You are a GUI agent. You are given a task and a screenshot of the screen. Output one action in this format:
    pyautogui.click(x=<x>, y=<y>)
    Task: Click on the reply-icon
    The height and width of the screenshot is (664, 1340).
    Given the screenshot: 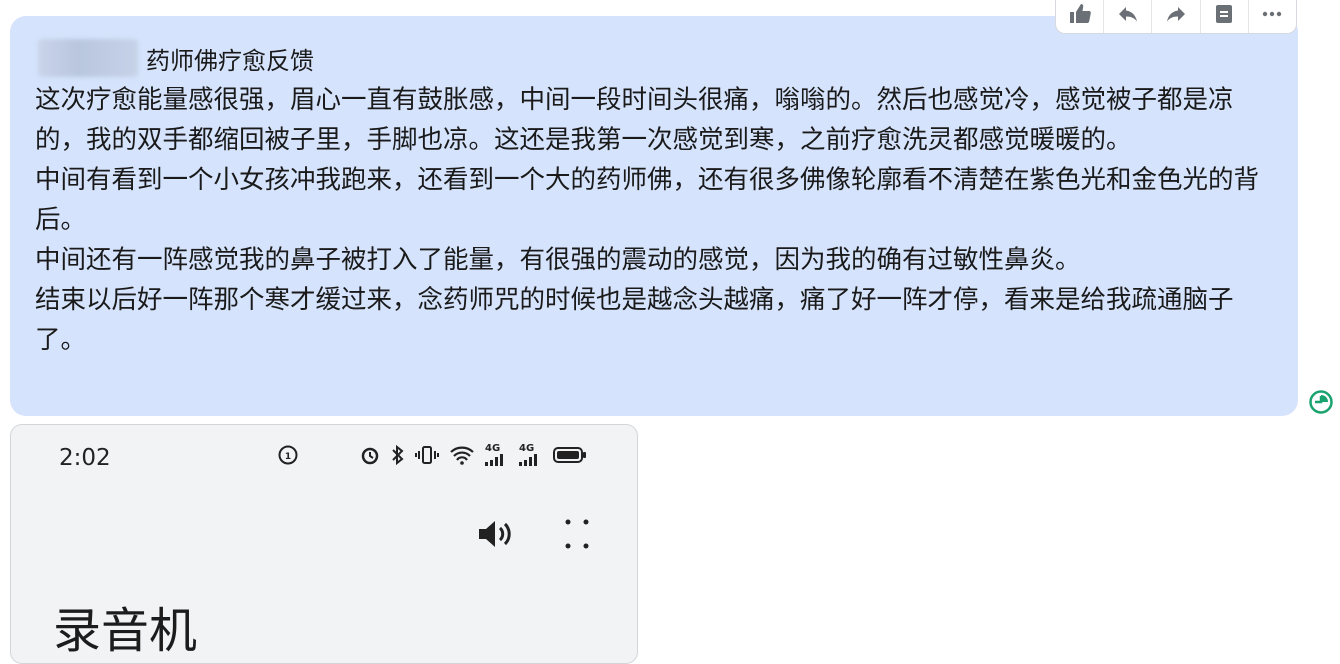 What is the action you would take?
    pyautogui.click(x=1127, y=14)
    